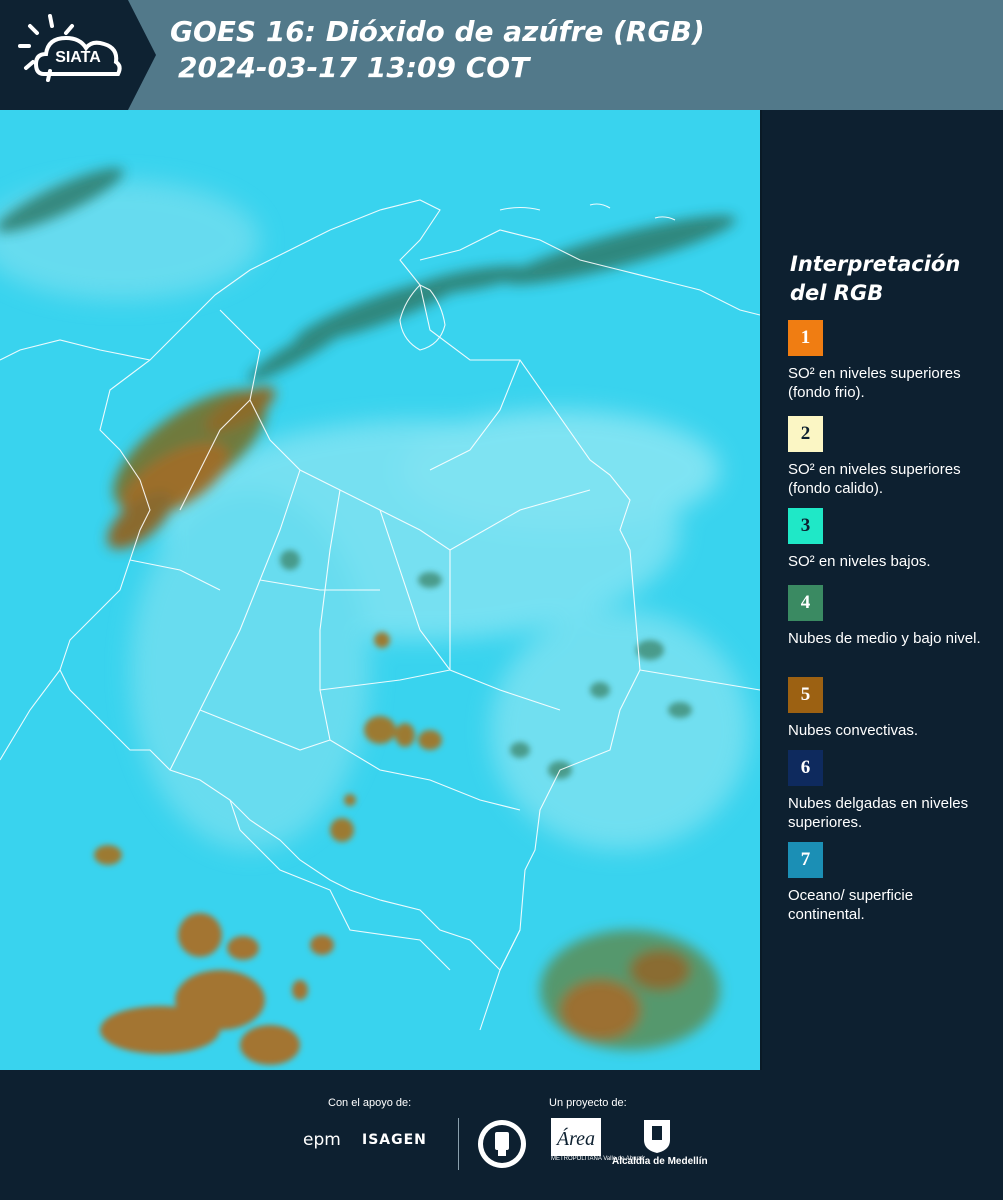  What do you see at coordinates (851, 905) in the screenshot?
I see `legend-label-7: Oceano/ superficie continental.` at bounding box center [851, 905].